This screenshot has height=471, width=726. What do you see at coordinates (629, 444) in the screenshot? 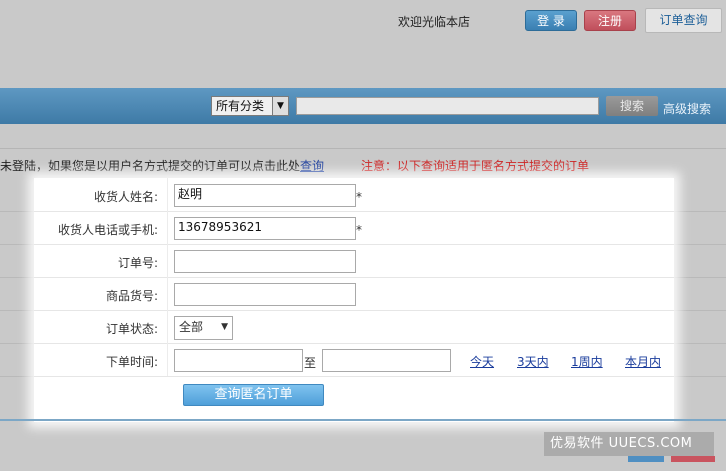
I see `watermark: 优易软件 UUECS.COM` at bounding box center [629, 444].